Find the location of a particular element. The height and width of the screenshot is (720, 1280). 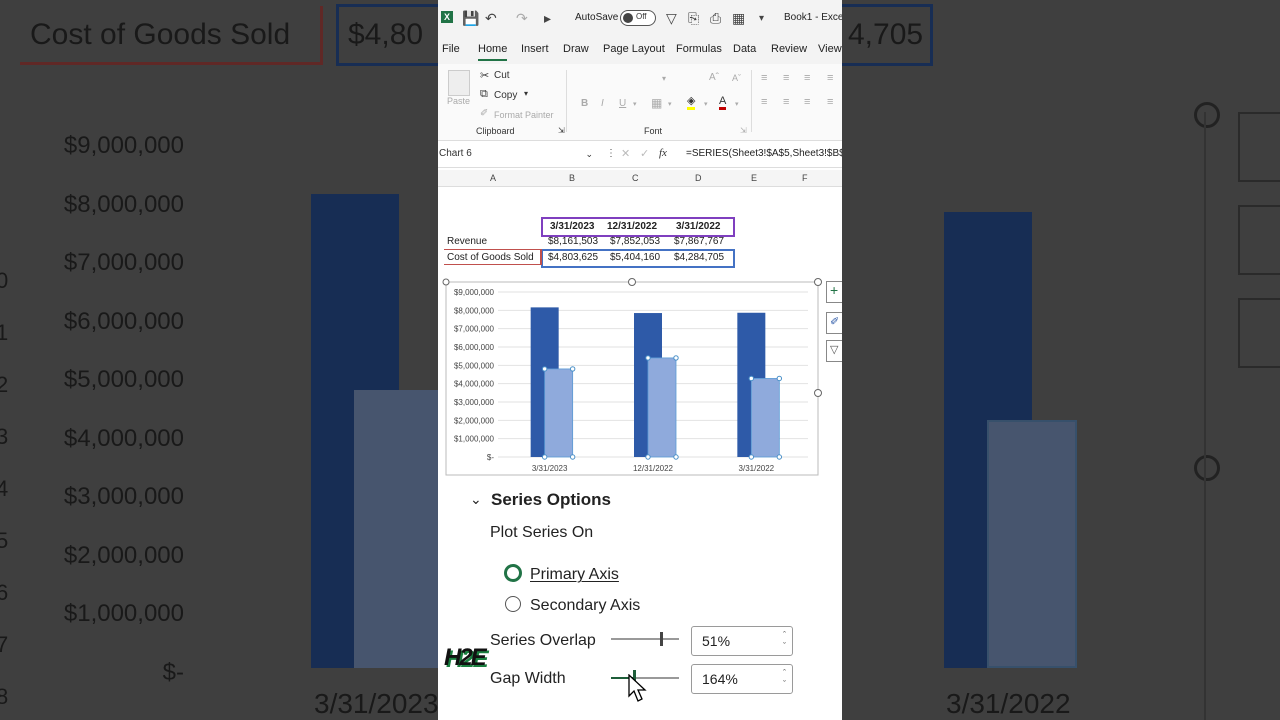

tab-formulas: Formulas is located at coordinates (699, 49).